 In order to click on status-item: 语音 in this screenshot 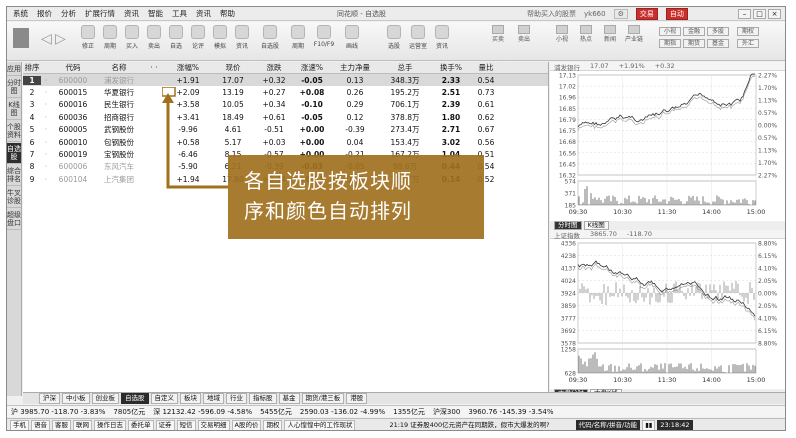, I will do `click(40, 424)`.